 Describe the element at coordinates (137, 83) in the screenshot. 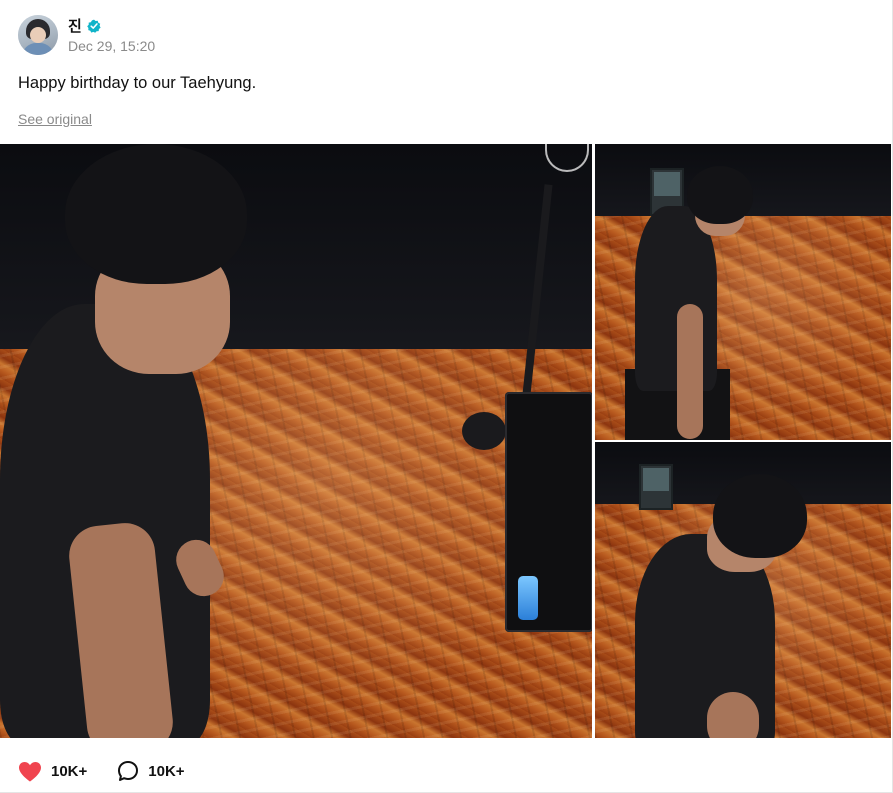

I see `post-text: Happy birthday to our Taehyung.` at that location.